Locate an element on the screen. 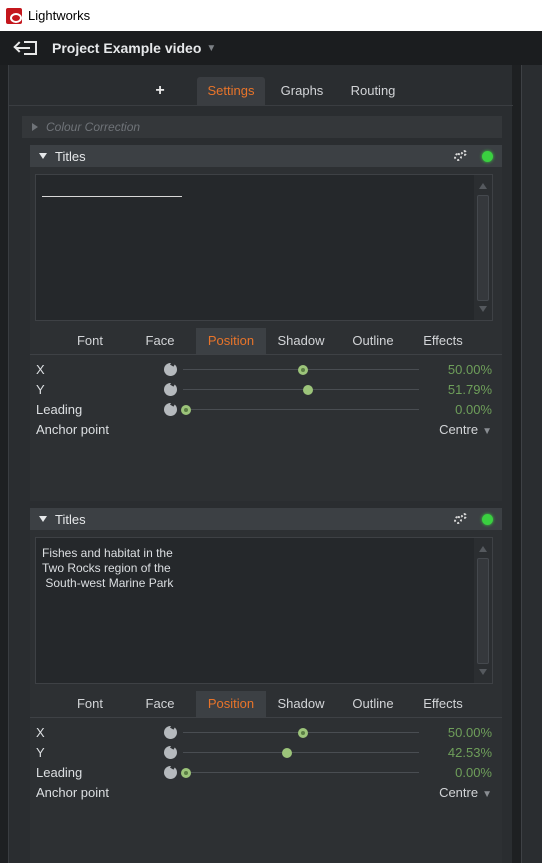 This screenshot has height=863, width=542. project-bar: Project Example video ▼ is located at coordinates (271, 48).